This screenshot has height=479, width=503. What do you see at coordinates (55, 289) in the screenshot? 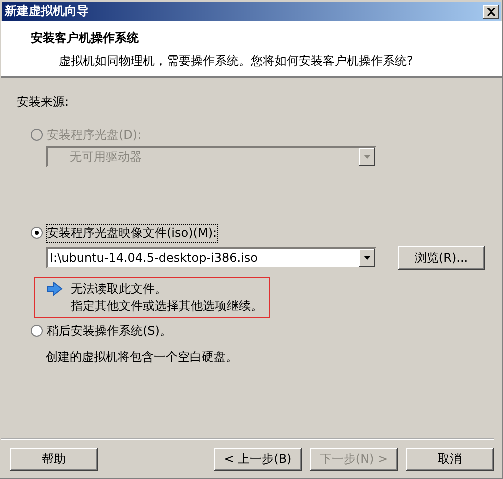
I see `arrow-right-icon` at bounding box center [55, 289].